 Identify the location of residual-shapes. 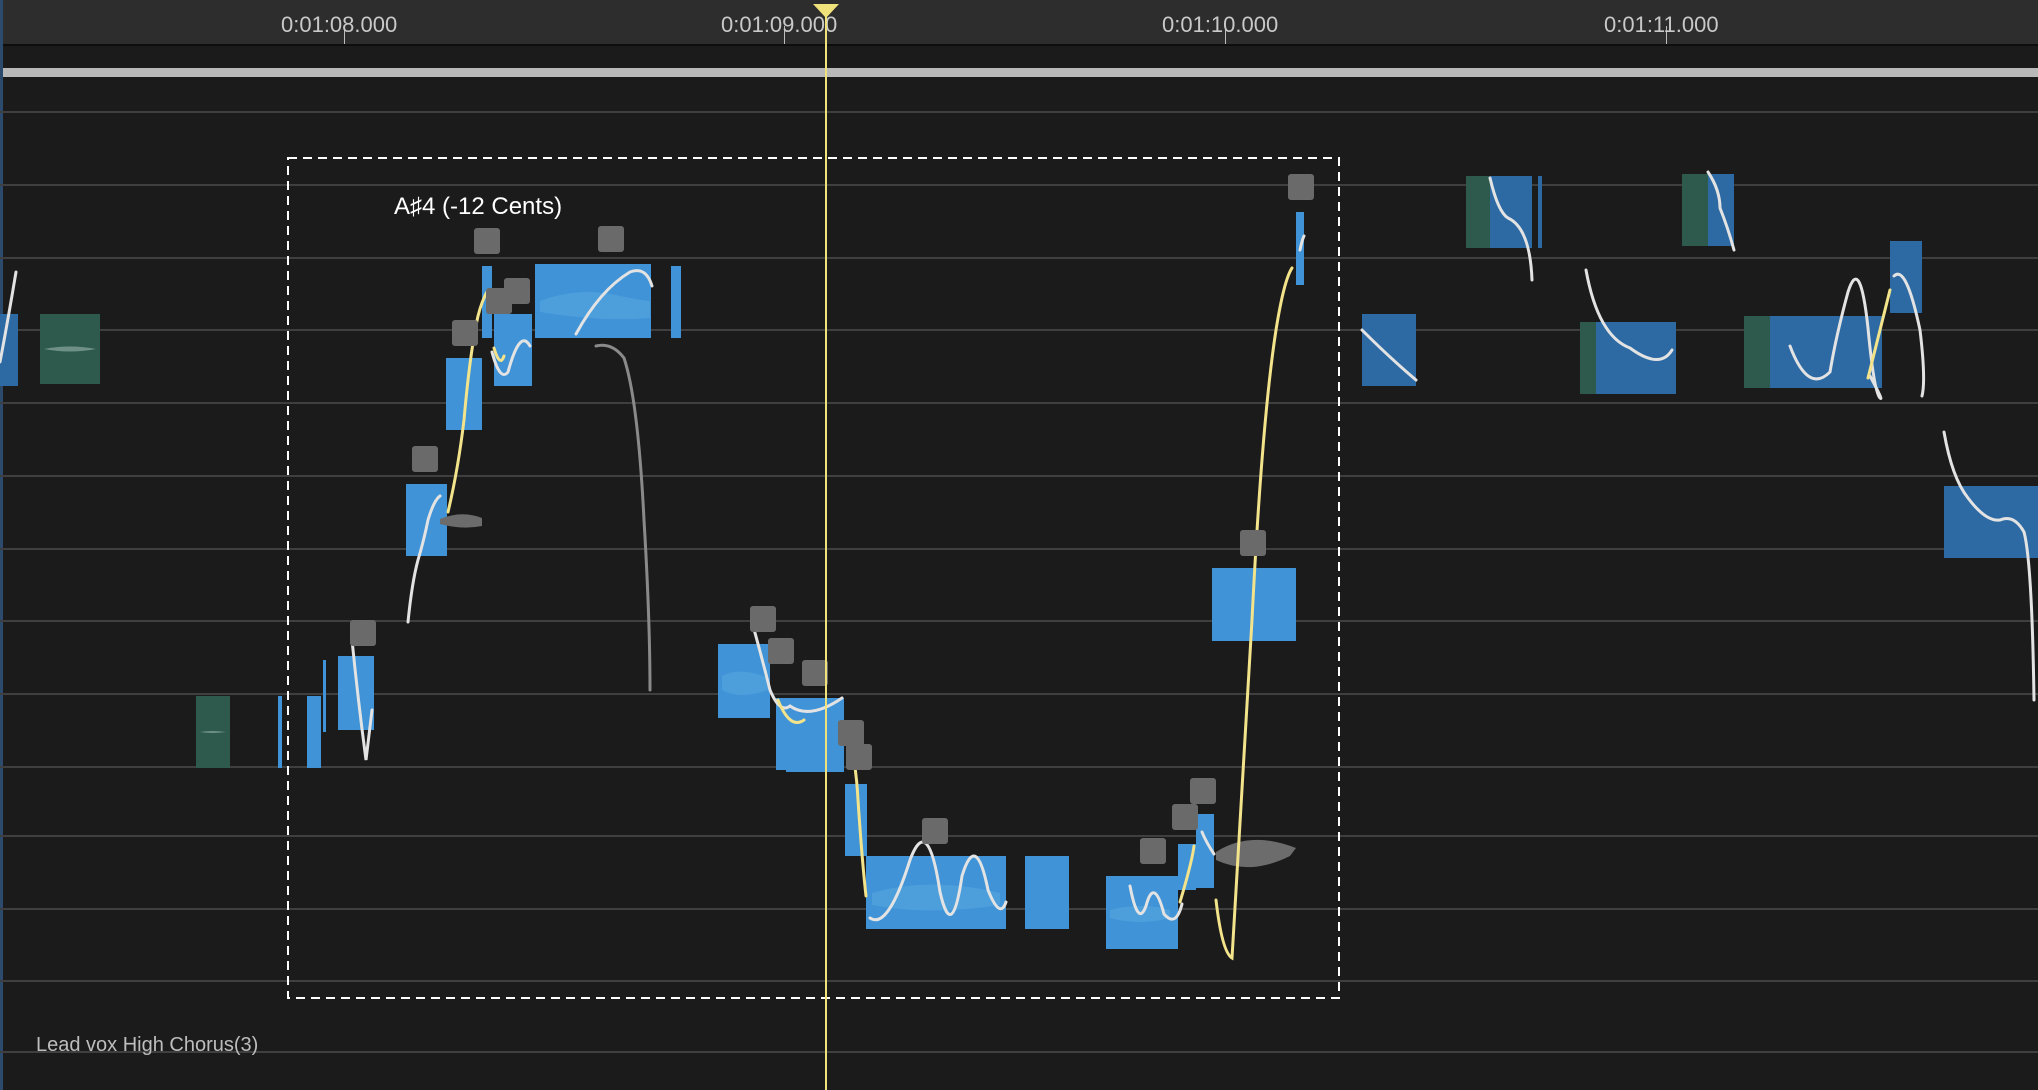
(868, 691).